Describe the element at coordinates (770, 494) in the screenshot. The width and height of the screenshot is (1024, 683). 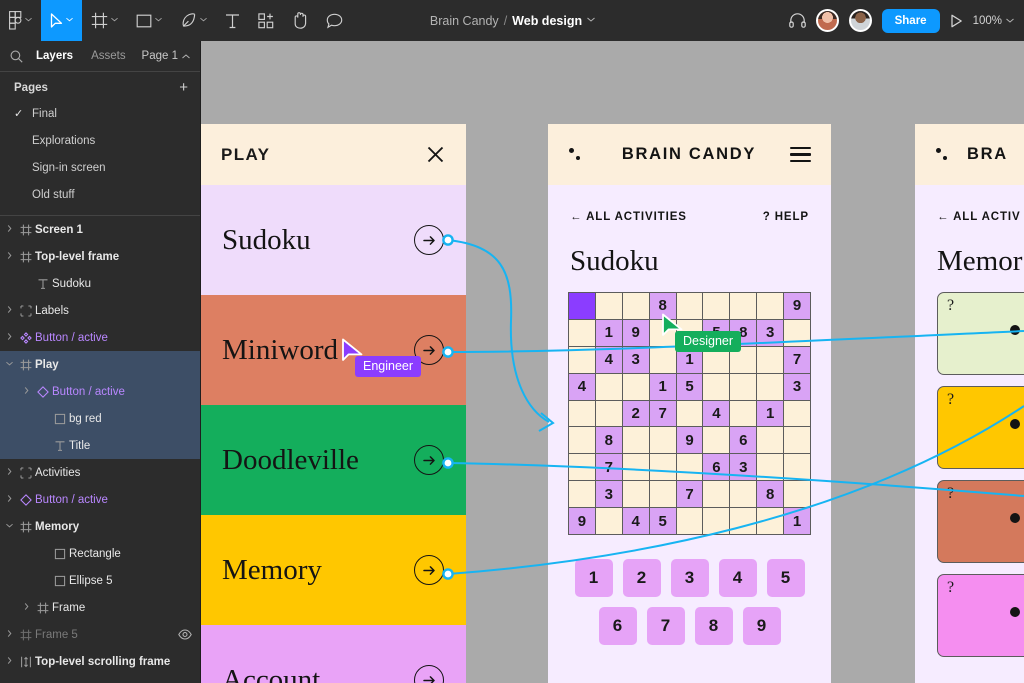
I see `sudoku-cell: 8` at that location.